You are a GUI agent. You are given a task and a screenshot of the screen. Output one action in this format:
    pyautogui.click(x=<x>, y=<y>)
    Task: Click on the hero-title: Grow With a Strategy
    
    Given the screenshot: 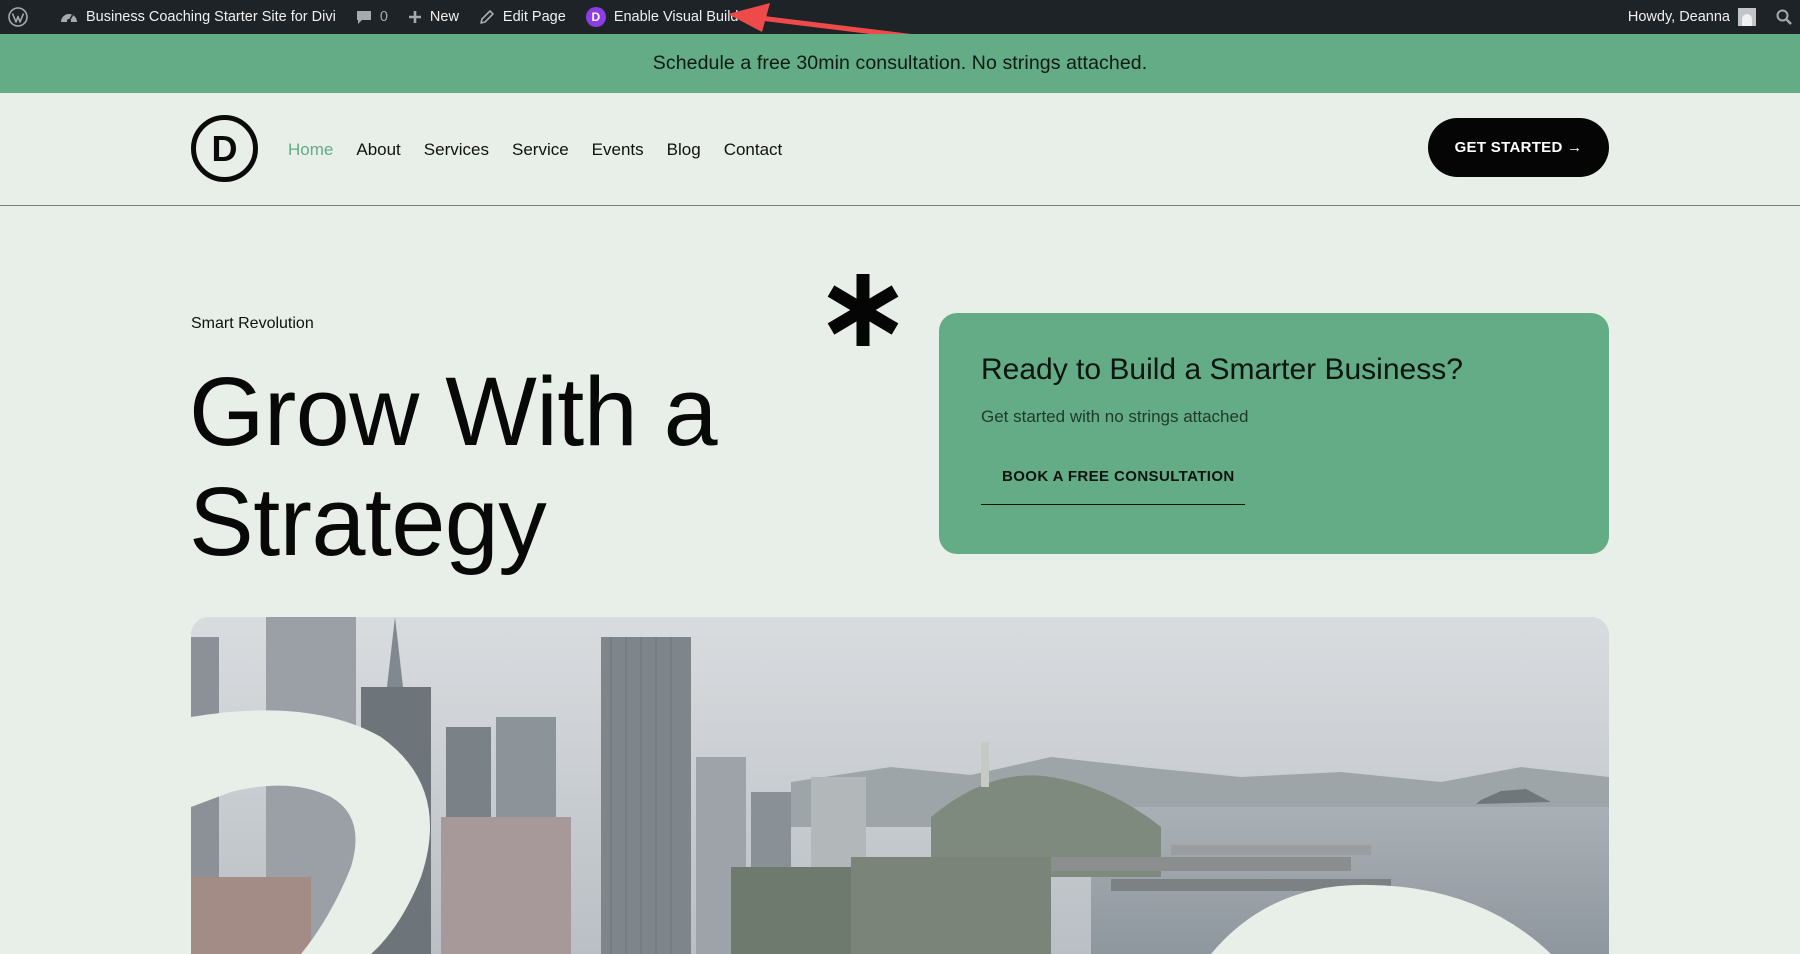 What is the action you would take?
    pyautogui.click(x=509, y=467)
    